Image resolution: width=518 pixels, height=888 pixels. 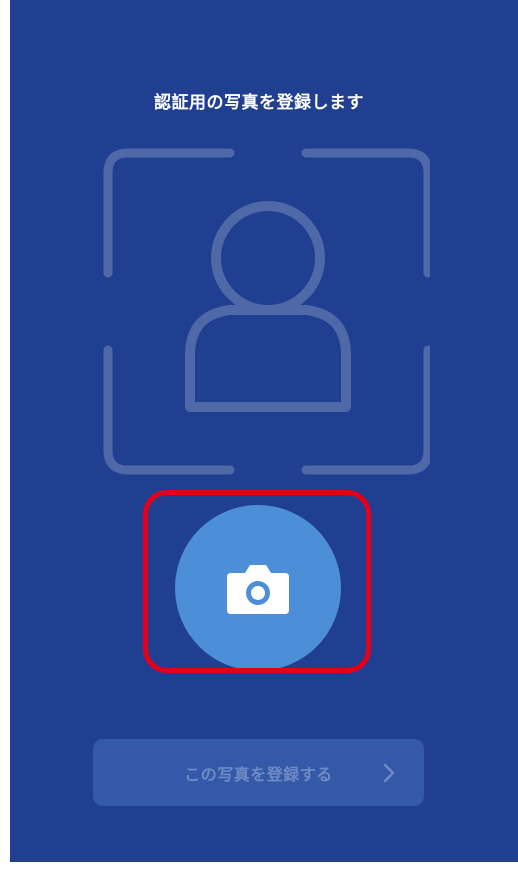 I want to click on person-silhouette-icon, so click(x=268, y=306).